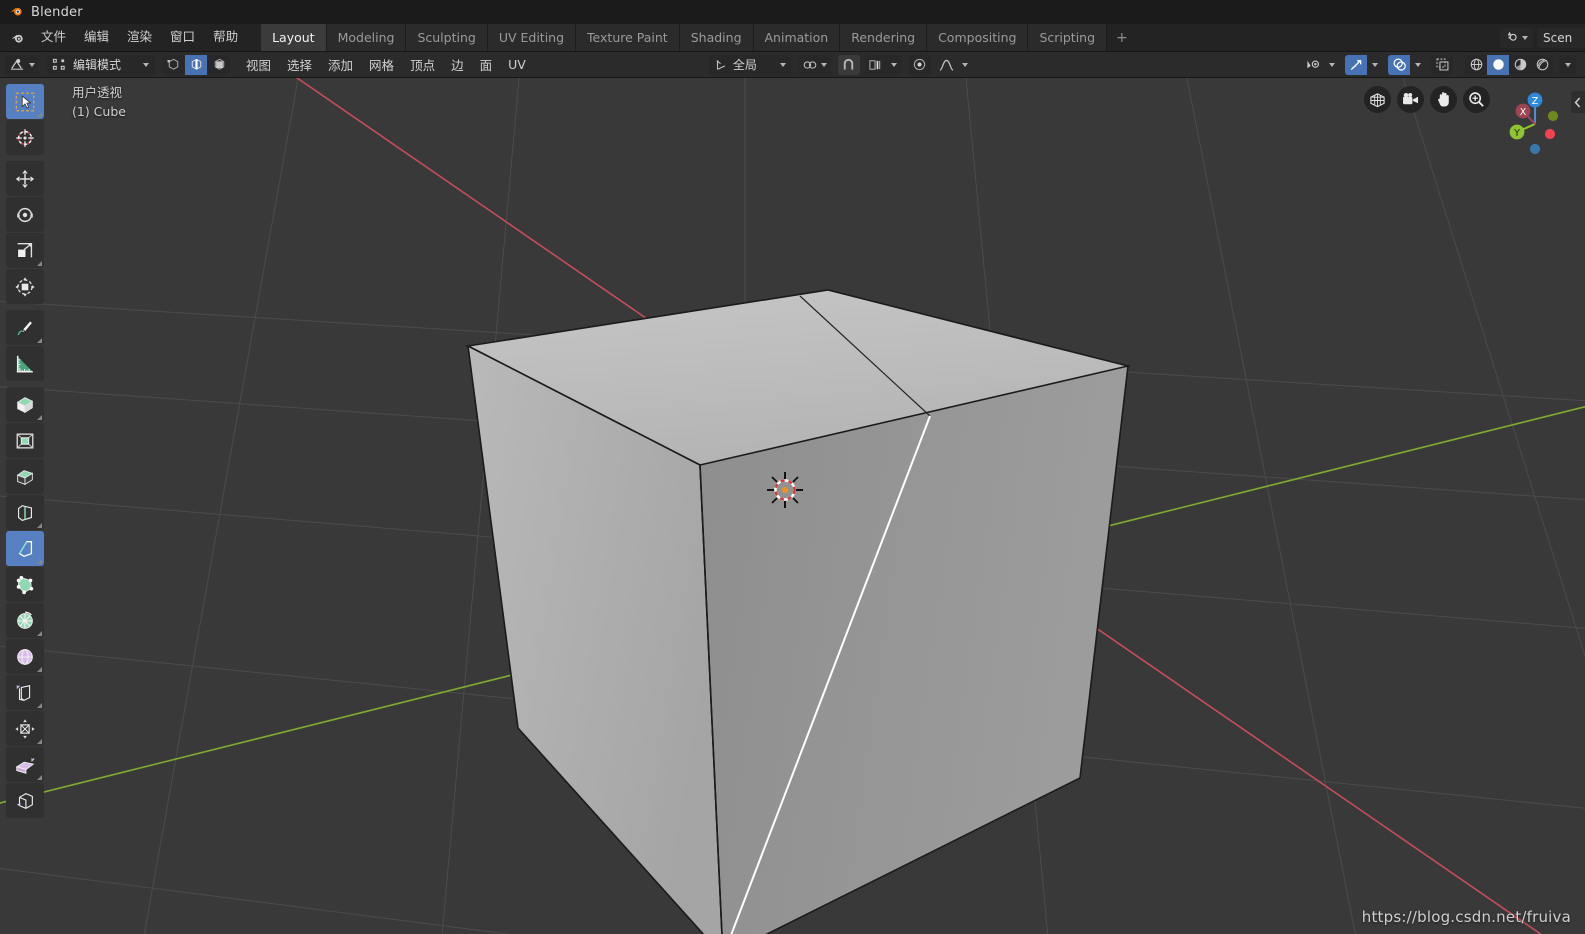 Image resolution: width=1585 pixels, height=934 pixels. Describe the element at coordinates (173, 64) in the screenshot. I see `vertex-select-button` at that location.